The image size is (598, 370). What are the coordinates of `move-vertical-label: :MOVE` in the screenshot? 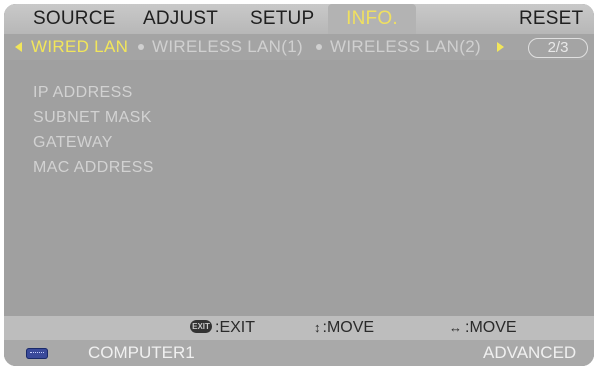 It's located at (348, 327).